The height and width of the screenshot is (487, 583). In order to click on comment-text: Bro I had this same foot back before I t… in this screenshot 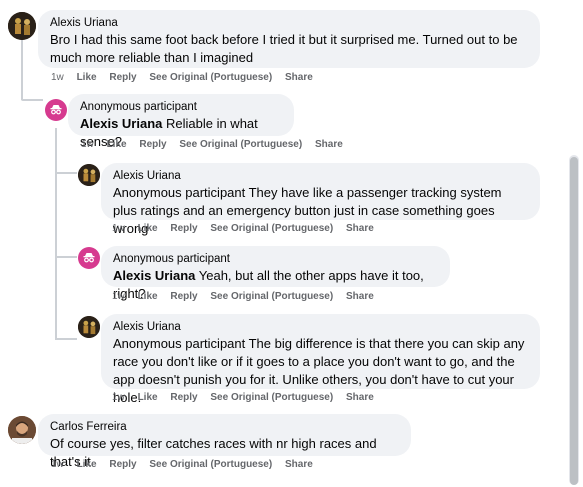, I will do `click(284, 48)`.